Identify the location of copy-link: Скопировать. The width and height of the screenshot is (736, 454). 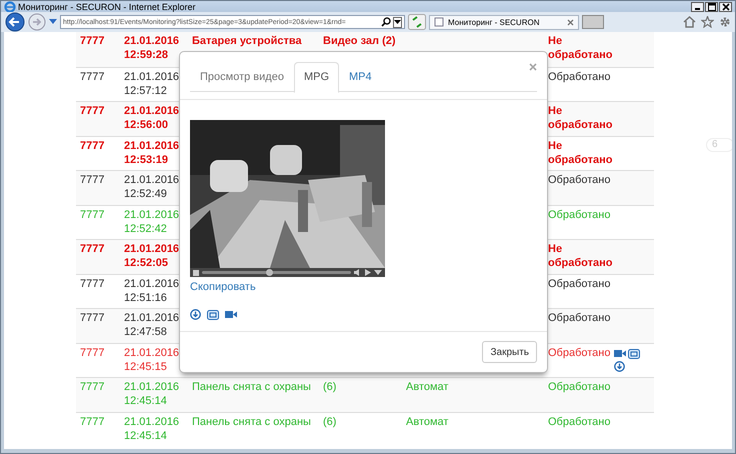
(223, 287).